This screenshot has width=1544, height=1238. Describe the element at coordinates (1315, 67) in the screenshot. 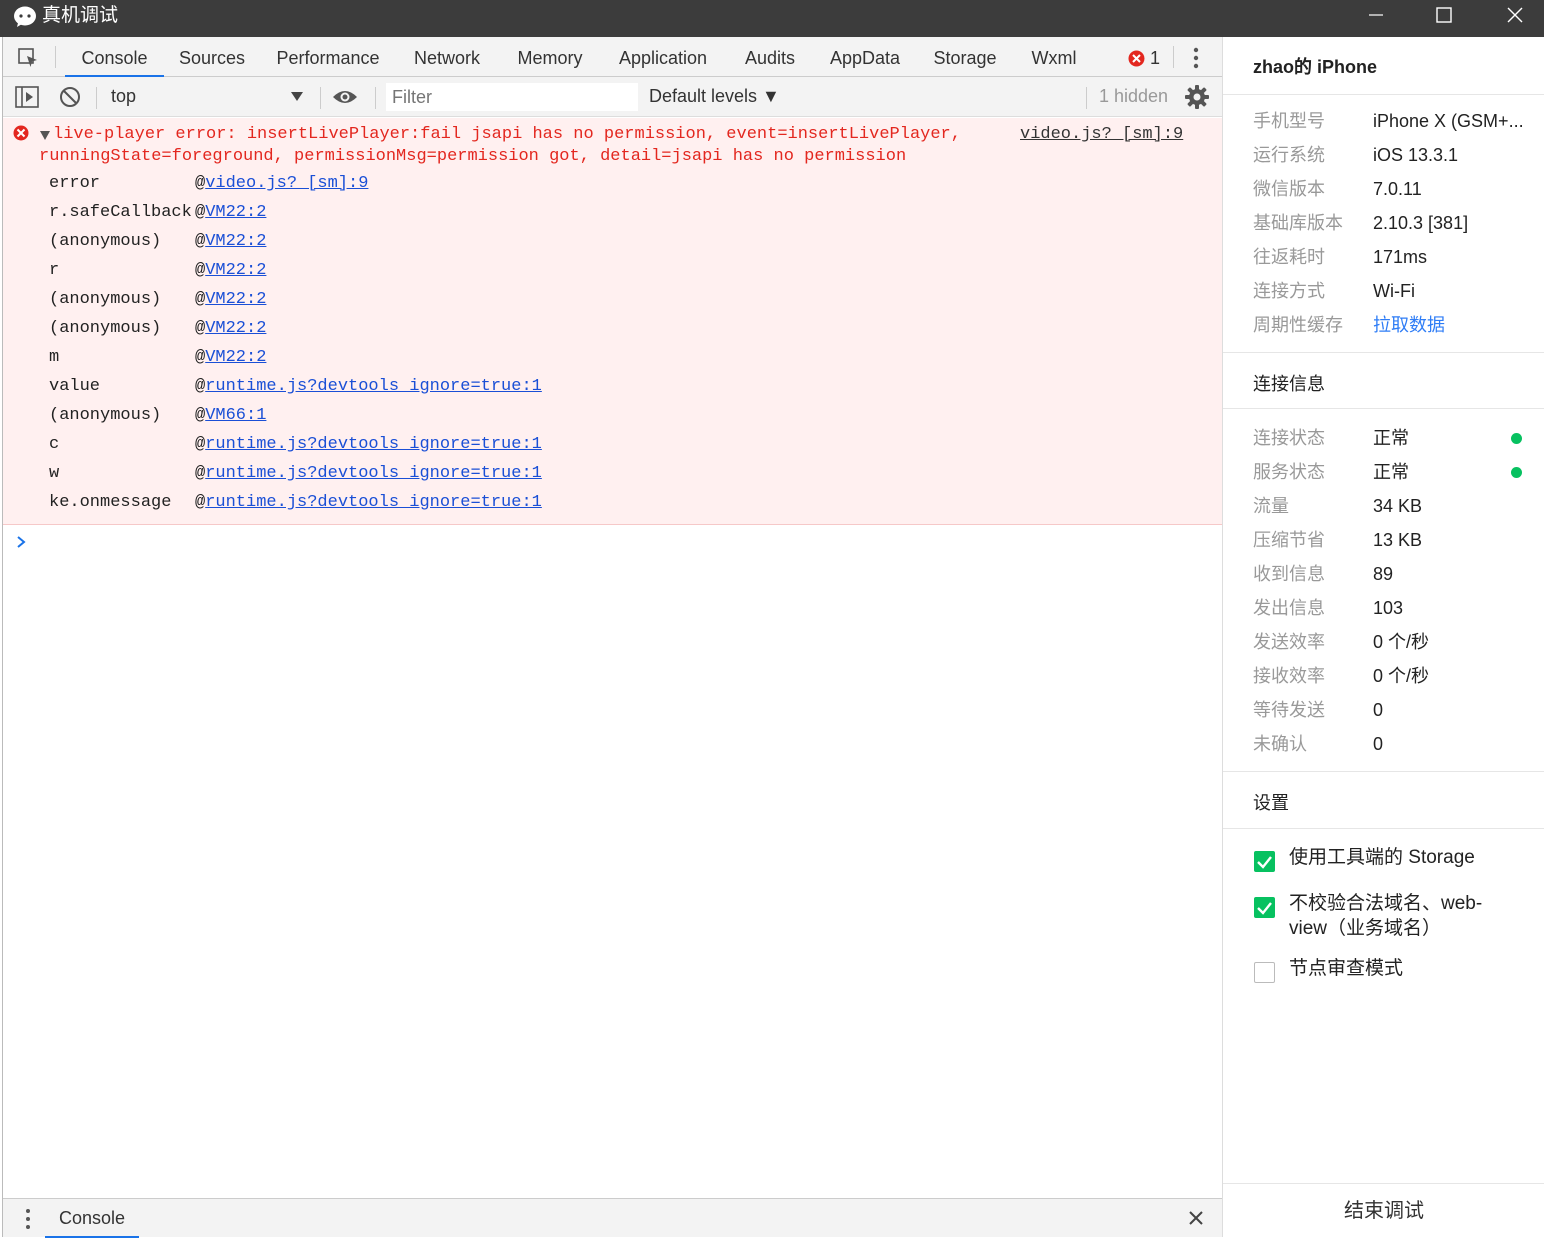

I see `device-name: zhao的 iPhone` at that location.